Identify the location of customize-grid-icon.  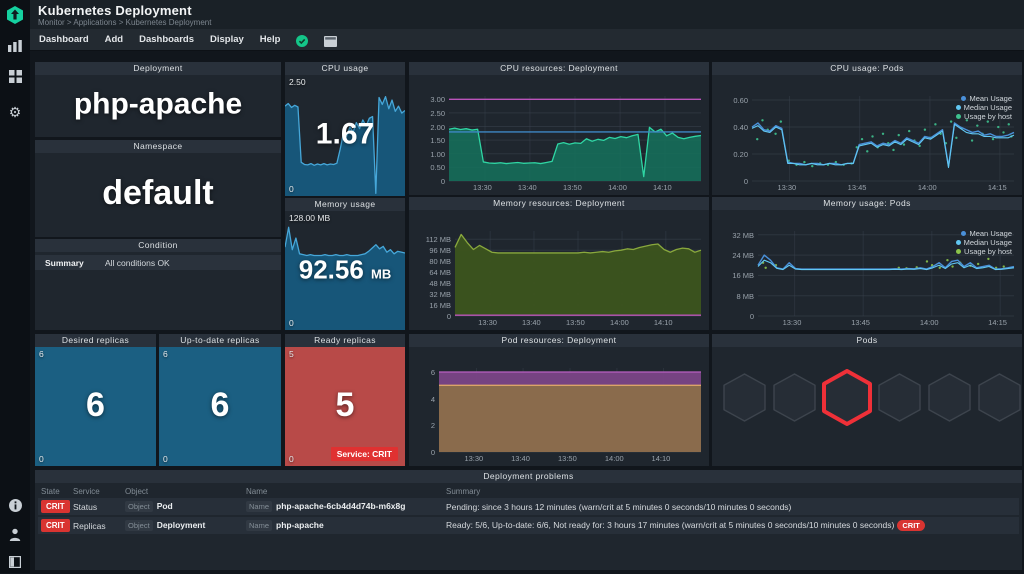
(15, 76).